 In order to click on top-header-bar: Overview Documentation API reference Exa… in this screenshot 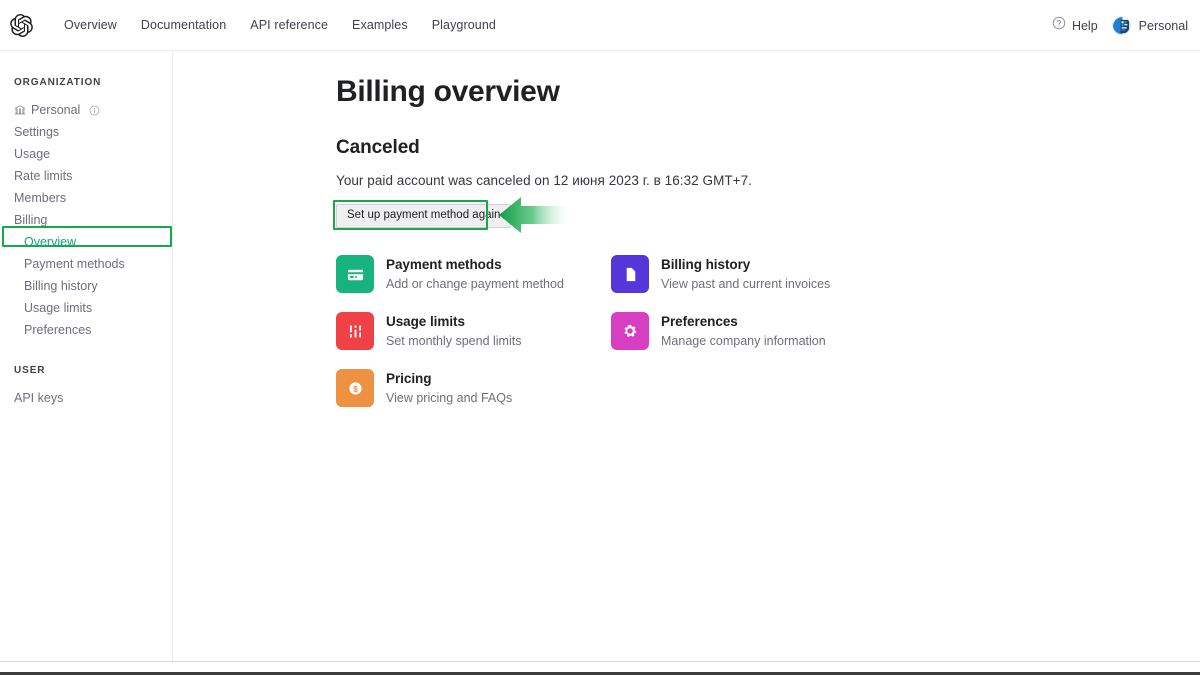, I will do `click(600, 25)`.